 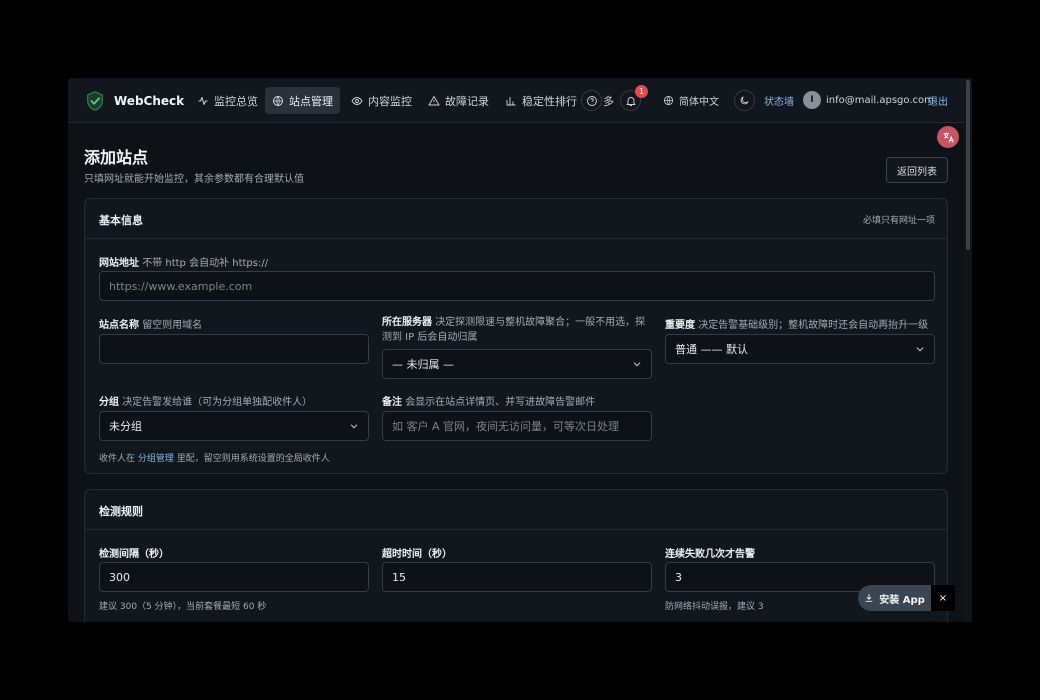 I want to click on url-label: 网站地址 不带 http 会自动补 https://, so click(x=183, y=261).